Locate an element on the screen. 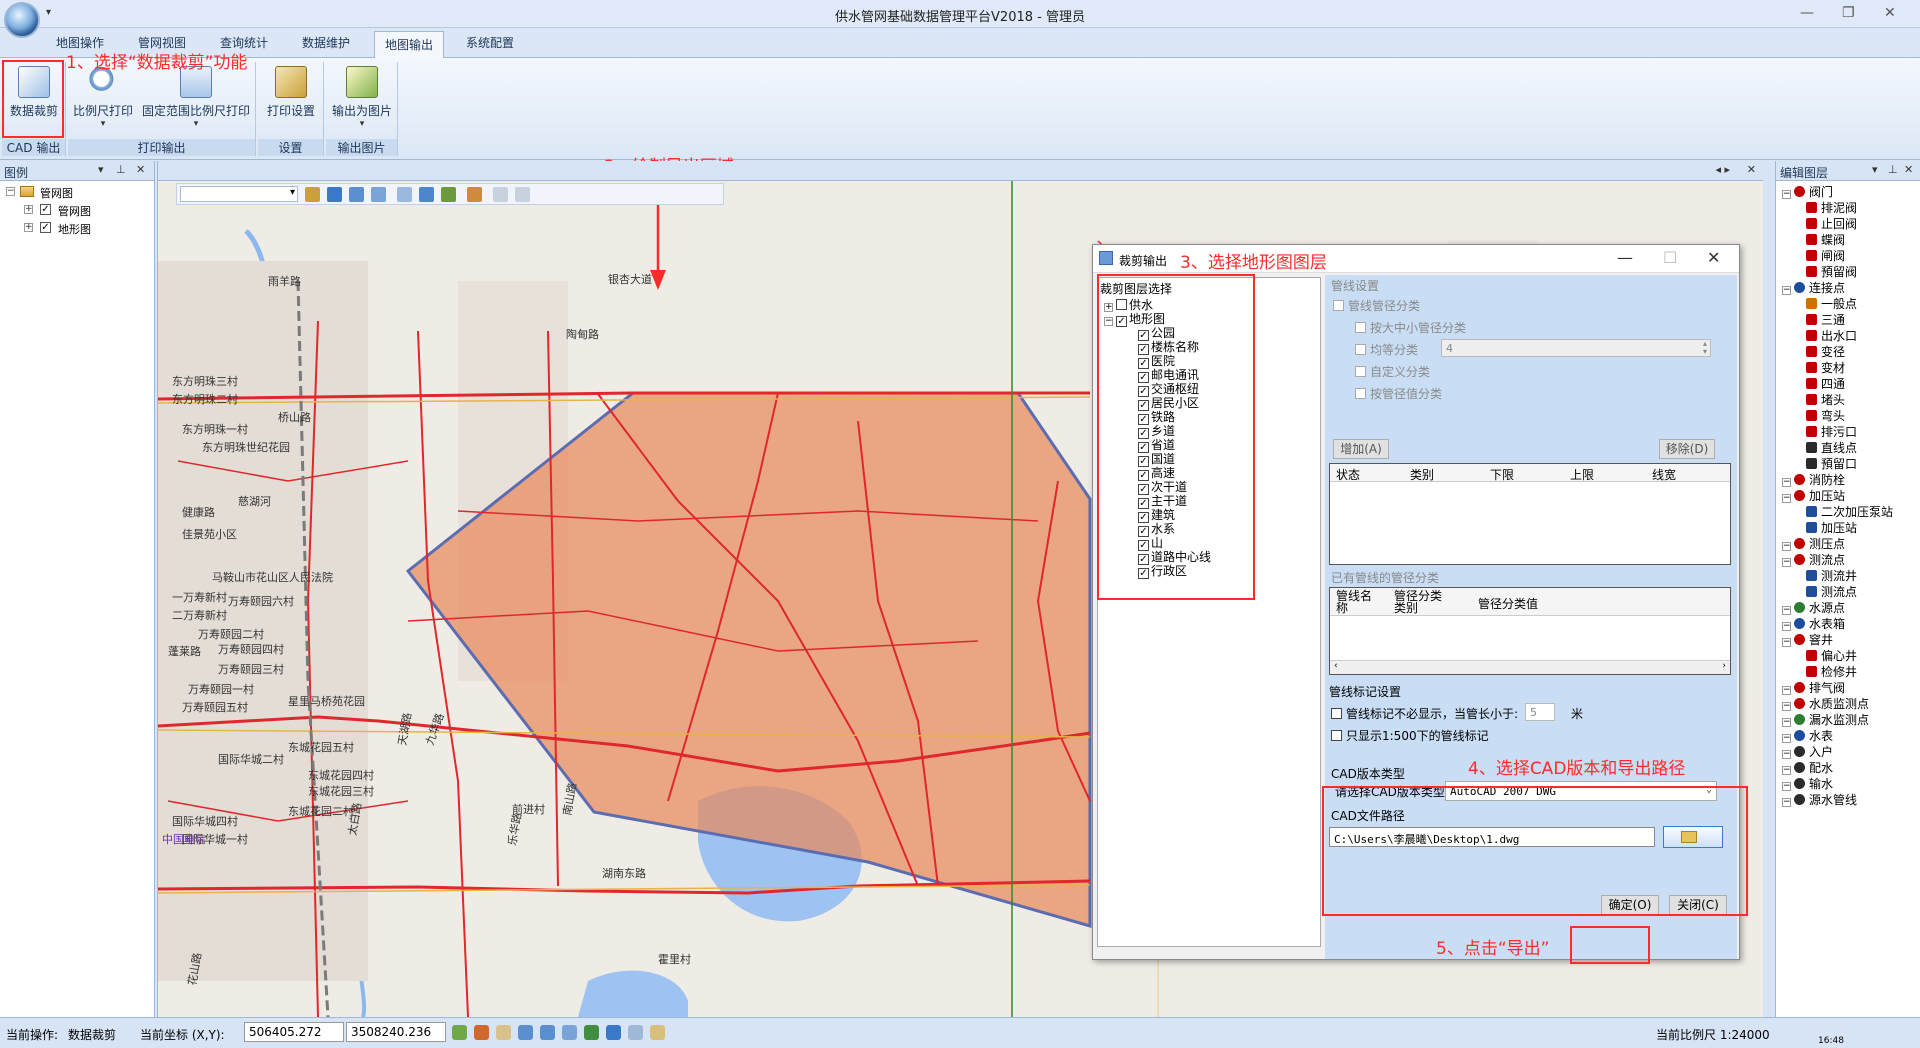 The image size is (1920, 1048). edit-layer-item: − 配水 is located at coordinates (1807, 767).